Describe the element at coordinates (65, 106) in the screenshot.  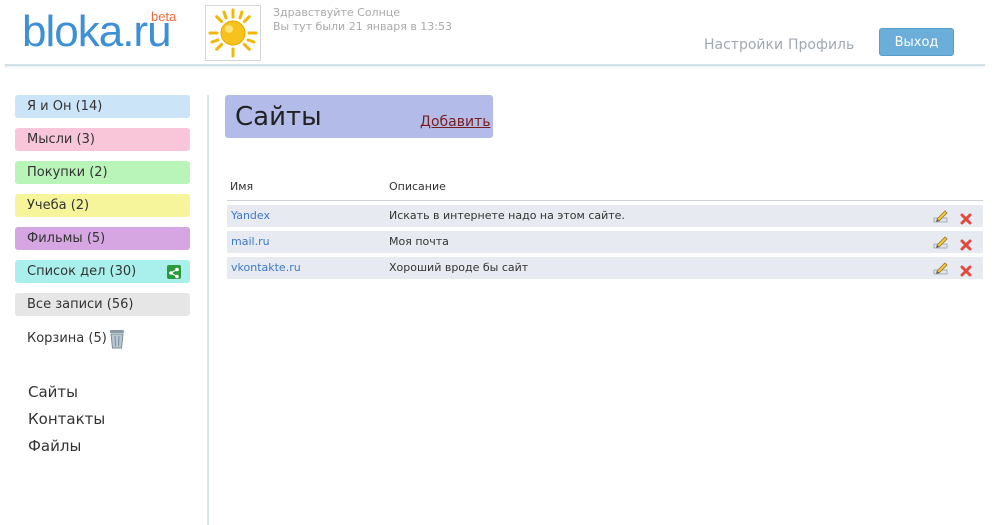
I see `category-label: Я и Он (14)` at that location.